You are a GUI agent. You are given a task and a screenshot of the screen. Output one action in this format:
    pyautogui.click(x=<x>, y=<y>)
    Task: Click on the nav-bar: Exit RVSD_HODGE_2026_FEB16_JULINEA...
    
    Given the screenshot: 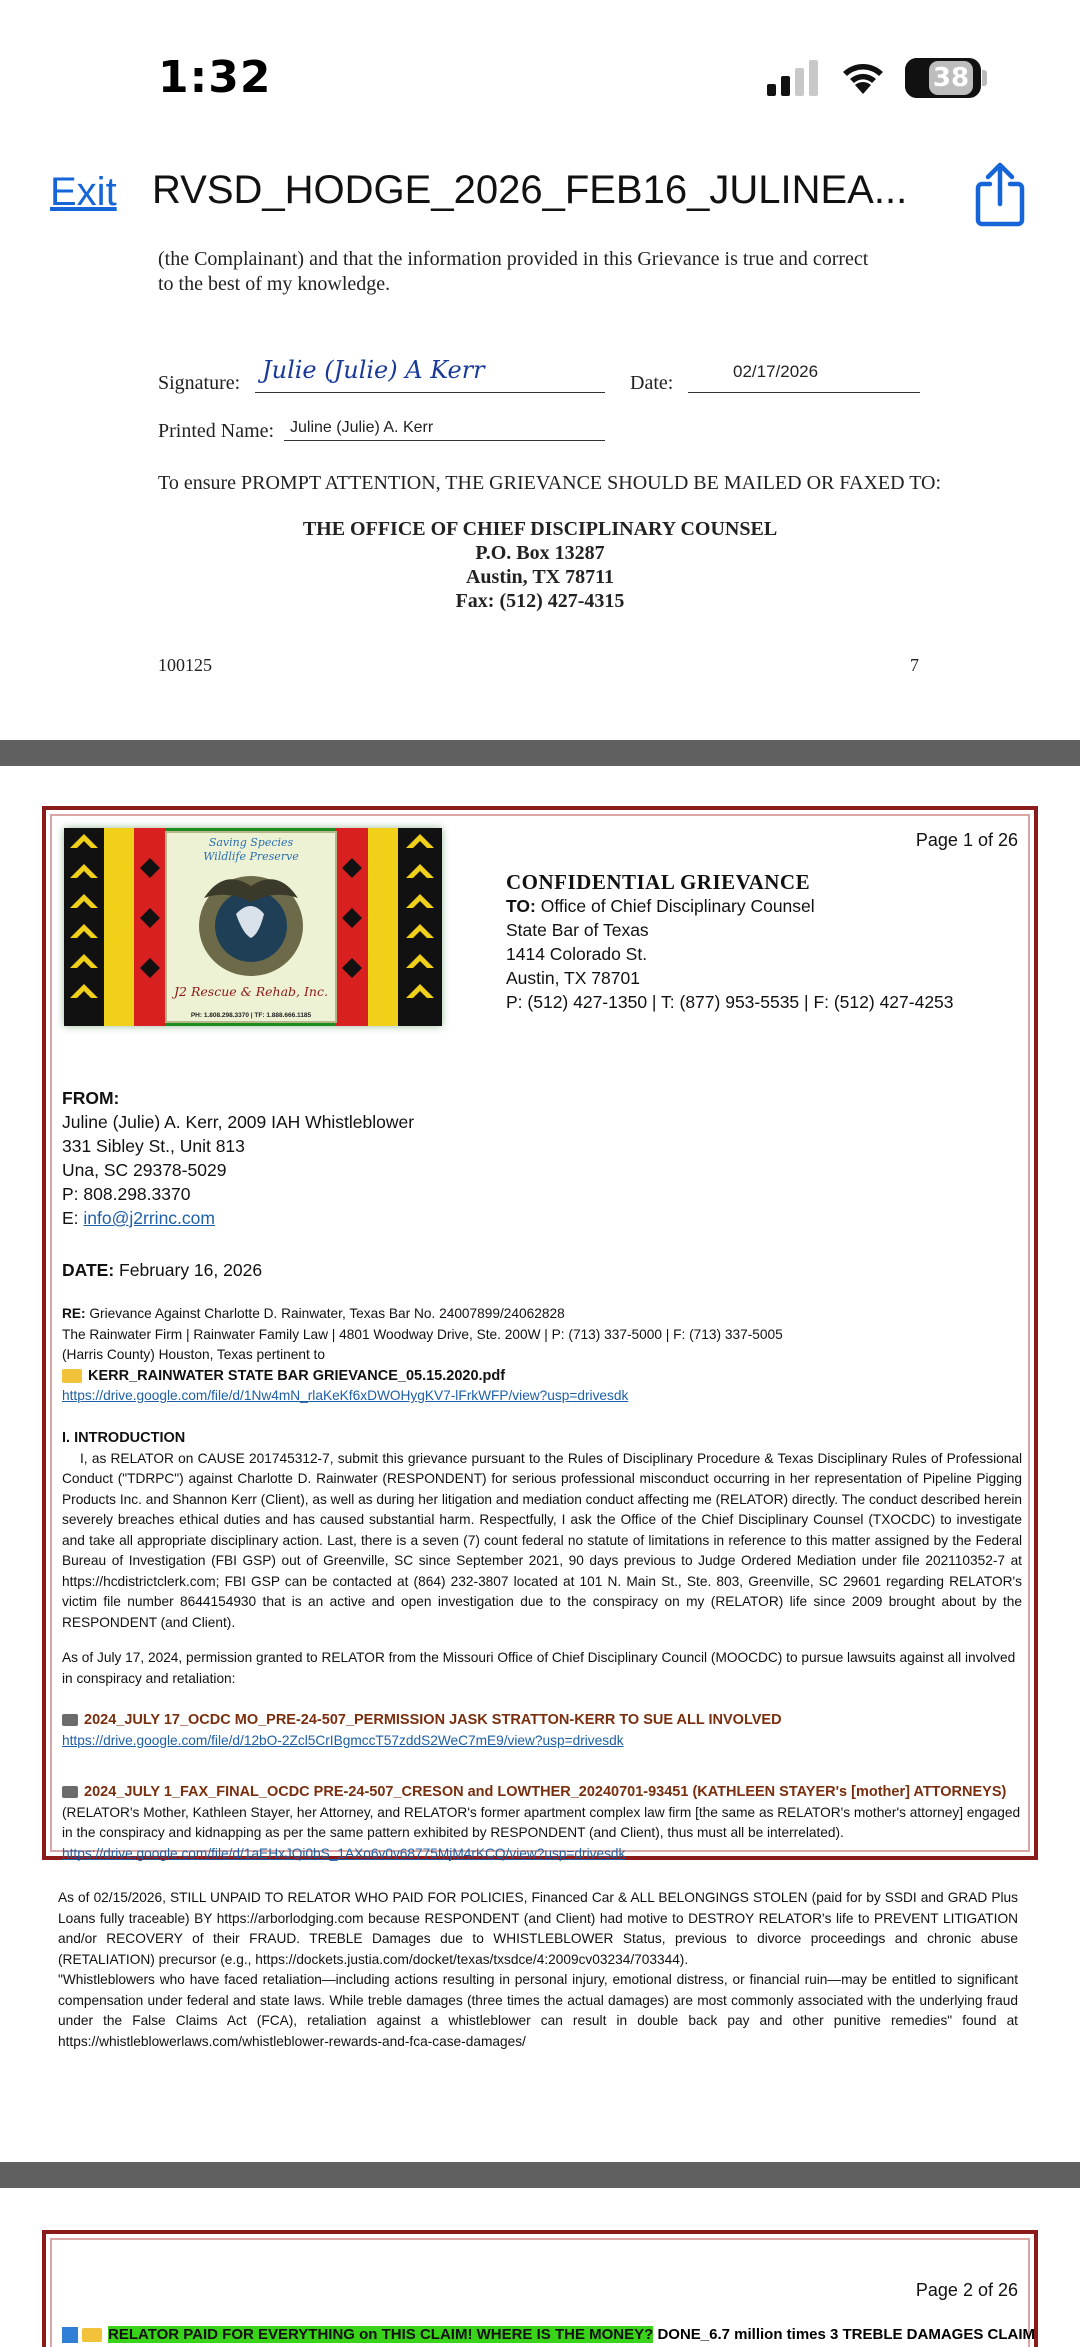 What is the action you would take?
    pyautogui.click(x=540, y=195)
    